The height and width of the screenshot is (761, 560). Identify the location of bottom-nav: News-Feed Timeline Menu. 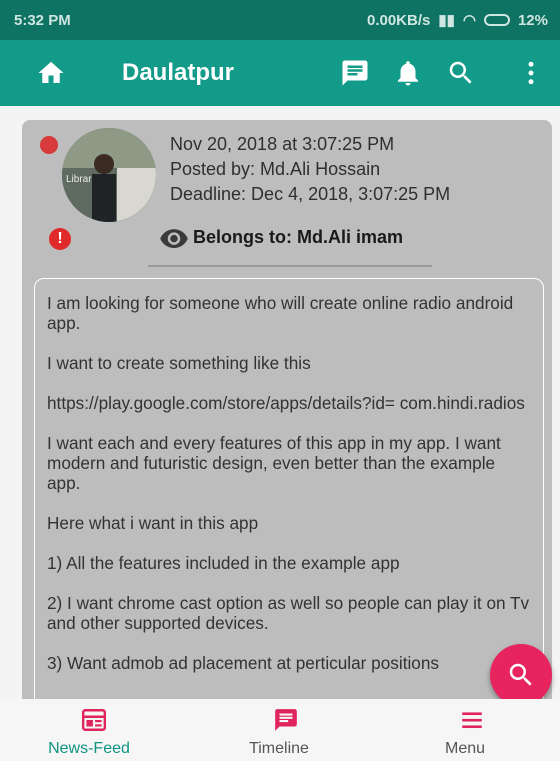
(280, 730).